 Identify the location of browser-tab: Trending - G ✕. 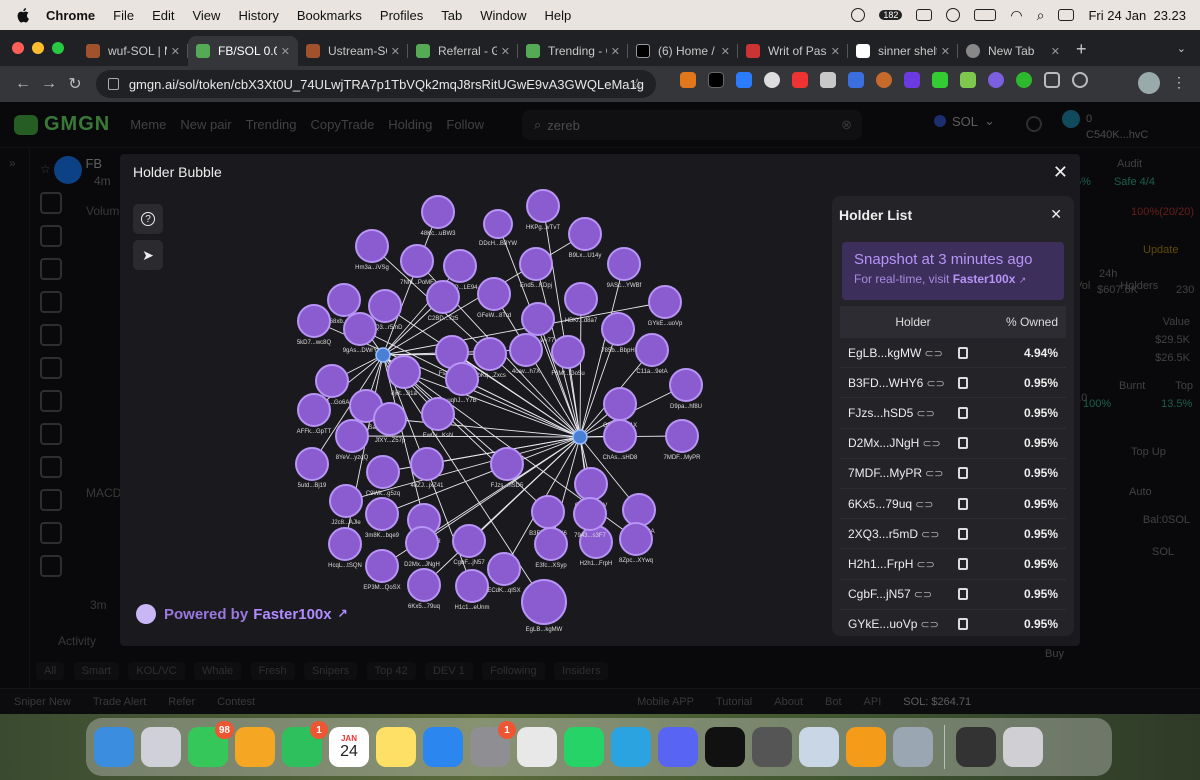
(573, 51).